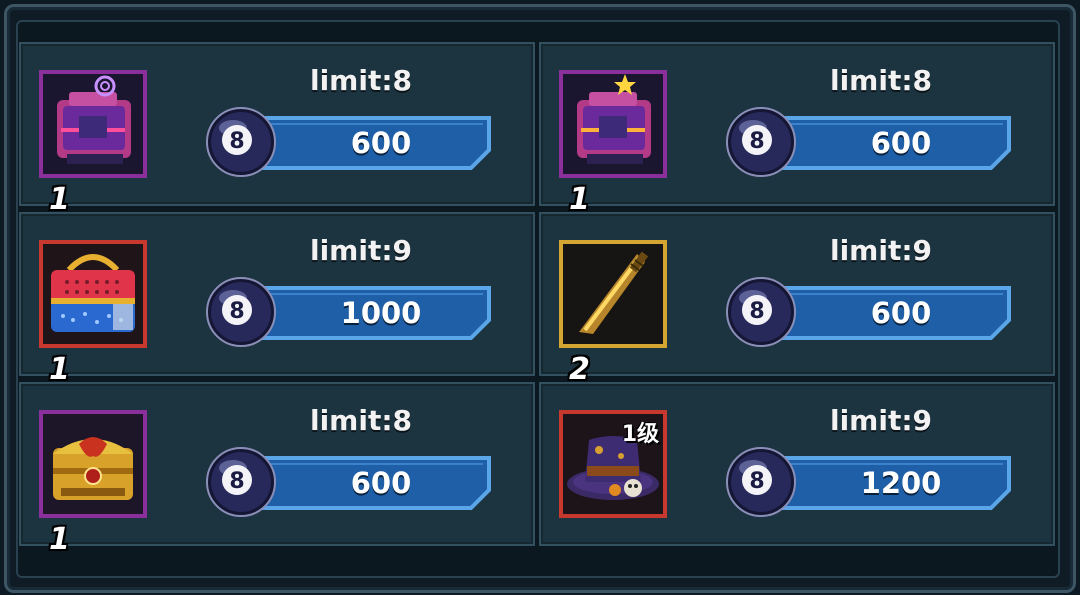  I want to click on shop-item-card: 2 limit:9 600 8, so click(797, 299).